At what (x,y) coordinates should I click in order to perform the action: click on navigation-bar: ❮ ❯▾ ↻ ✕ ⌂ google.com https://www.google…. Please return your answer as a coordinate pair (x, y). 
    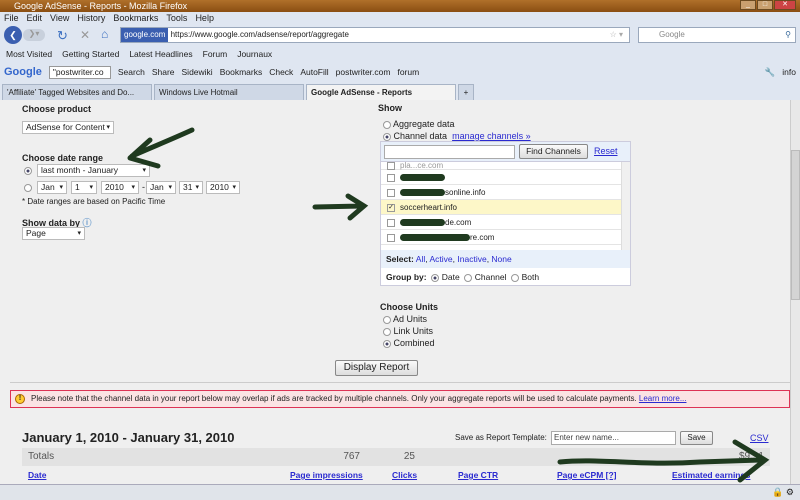
    Looking at the image, I should click on (400, 35).